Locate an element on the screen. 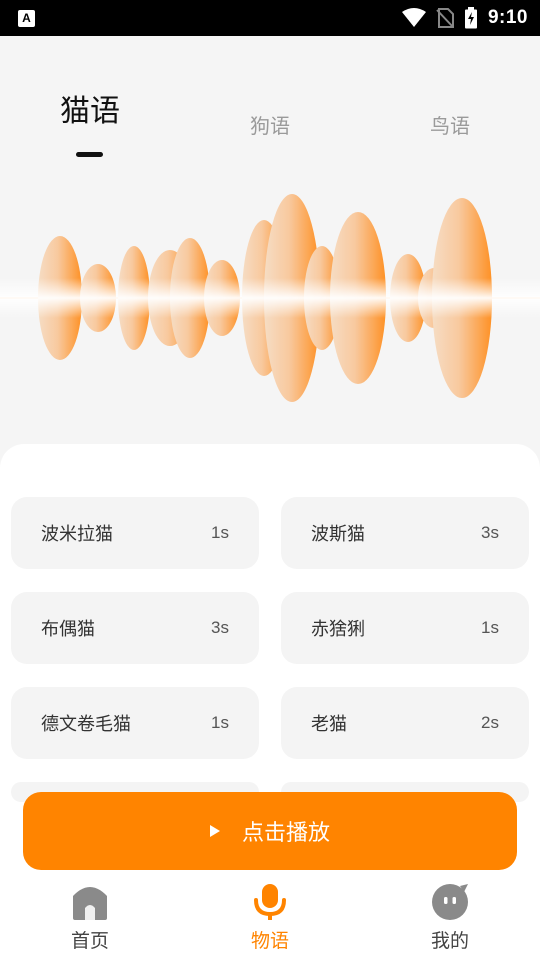 This screenshot has height=960, width=540. bottom-nav: 首页 物语 我的 is located at coordinates (270, 917).